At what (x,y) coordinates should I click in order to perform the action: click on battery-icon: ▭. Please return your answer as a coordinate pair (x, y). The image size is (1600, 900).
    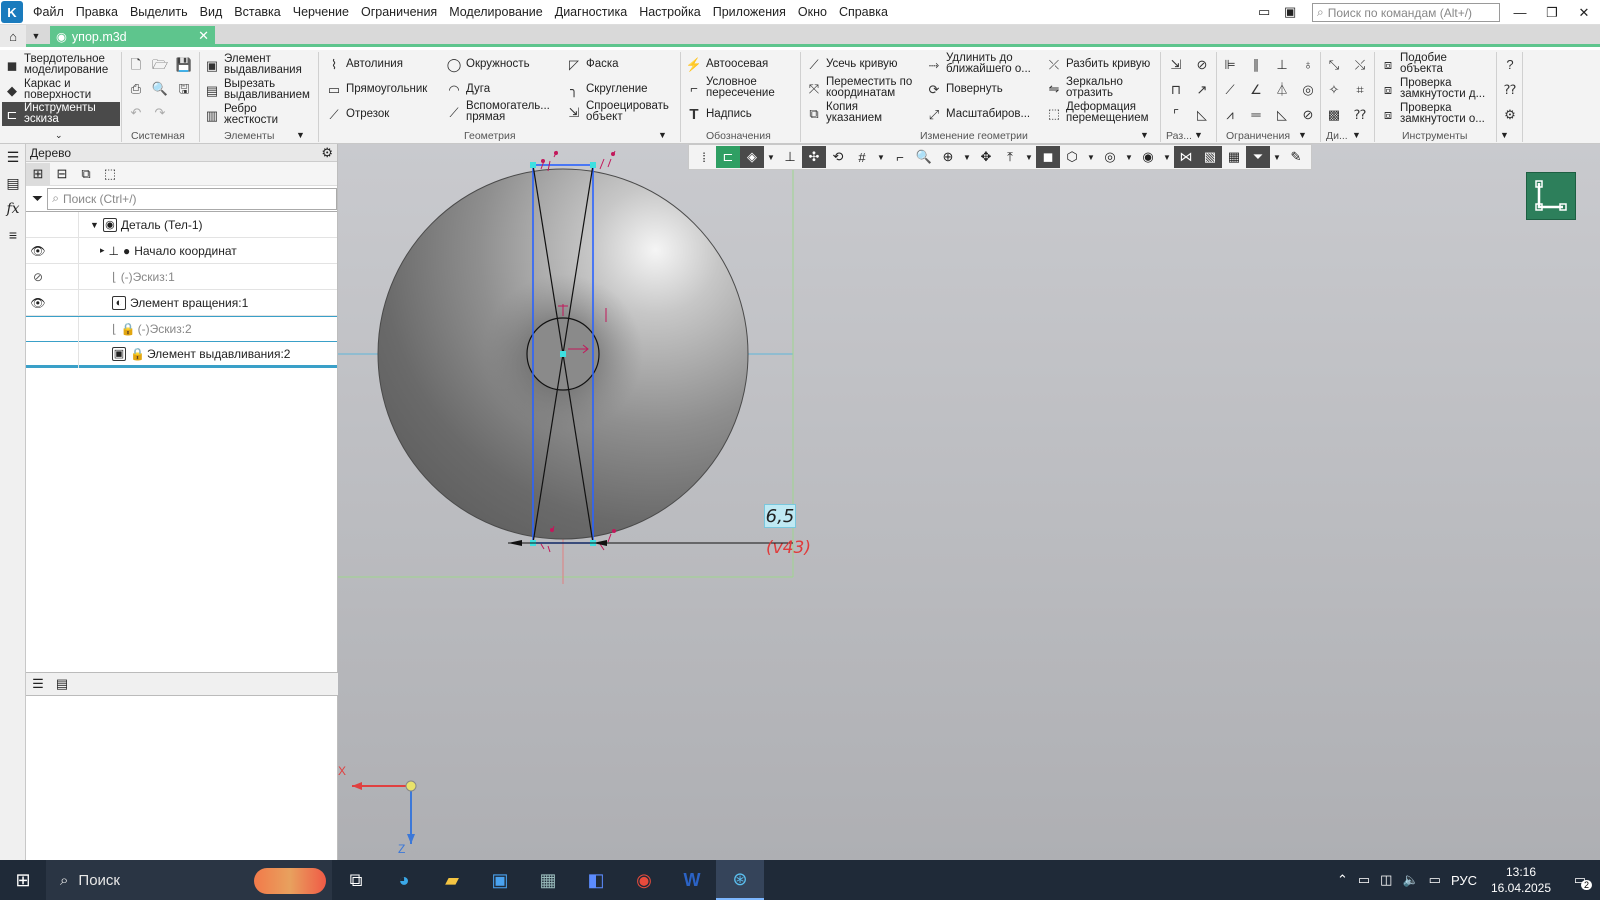
    Looking at the image, I should click on (1364, 880).